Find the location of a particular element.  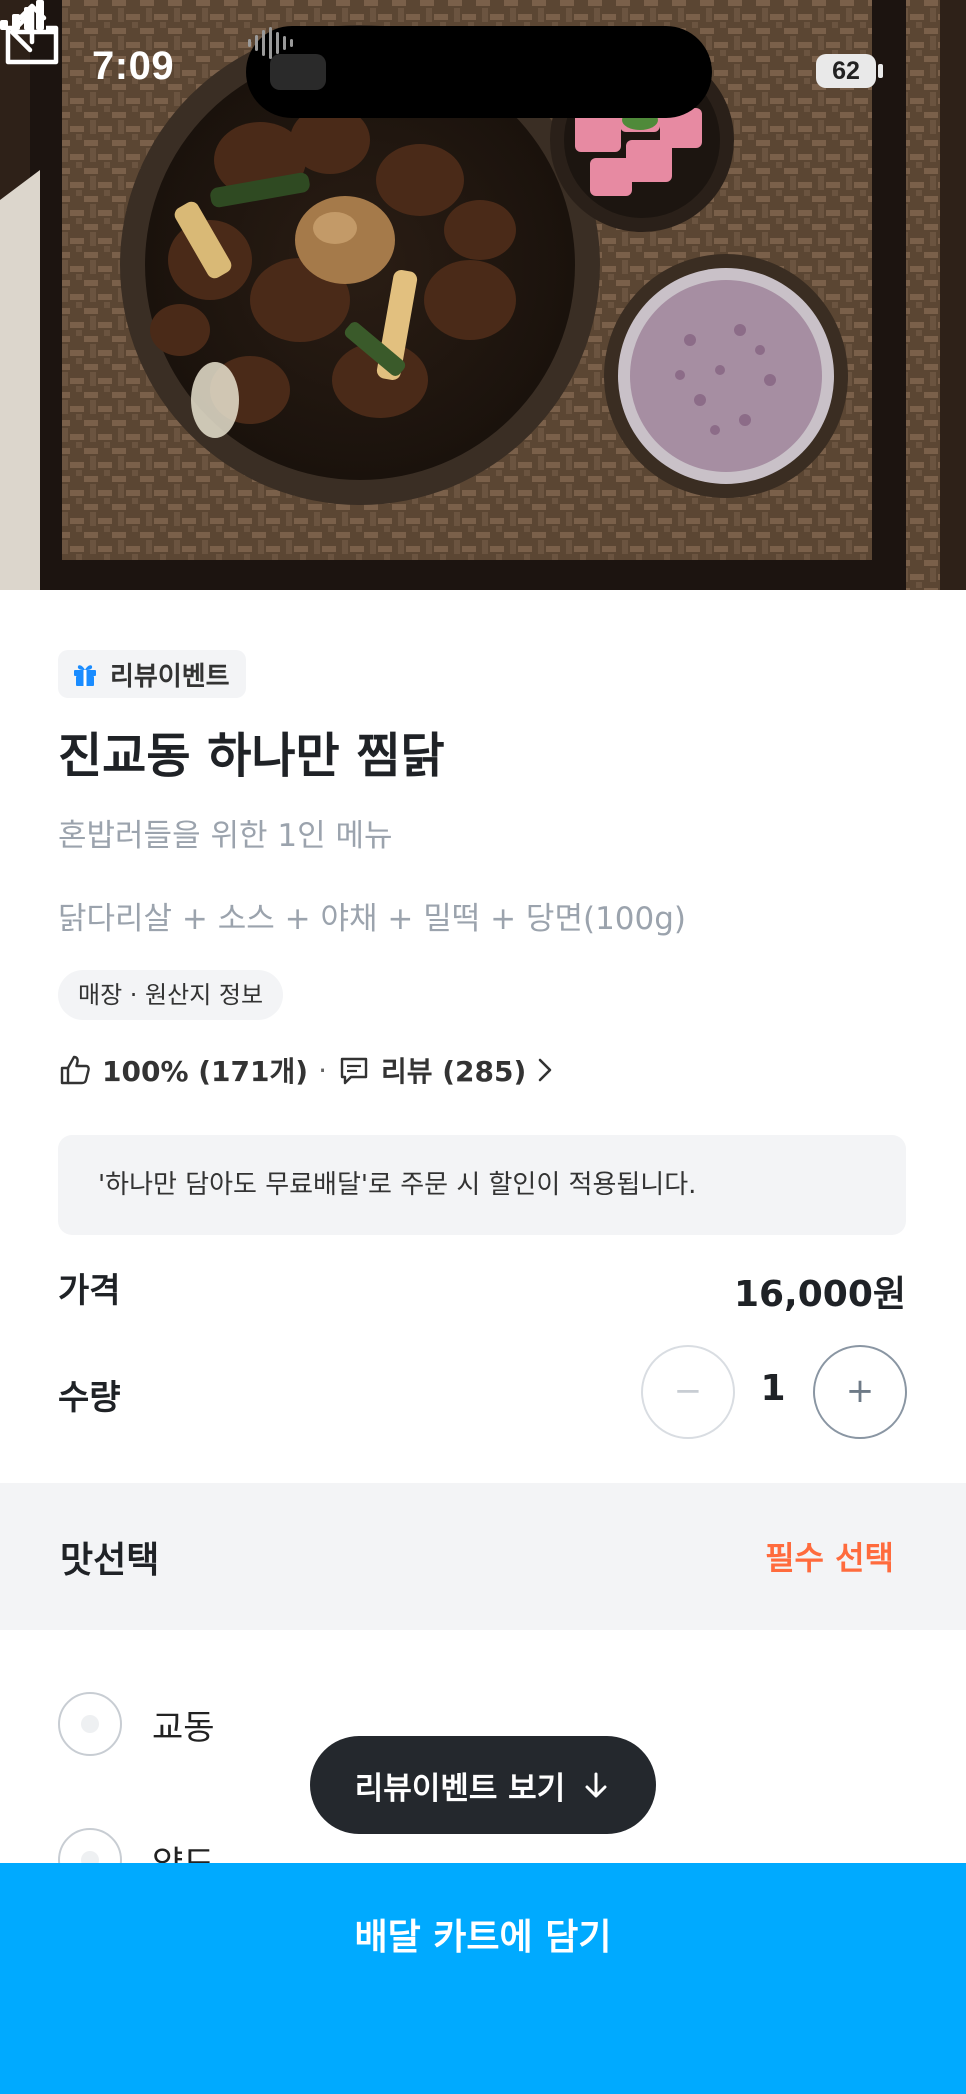

status-time: 7:09 is located at coordinates (133, 66).